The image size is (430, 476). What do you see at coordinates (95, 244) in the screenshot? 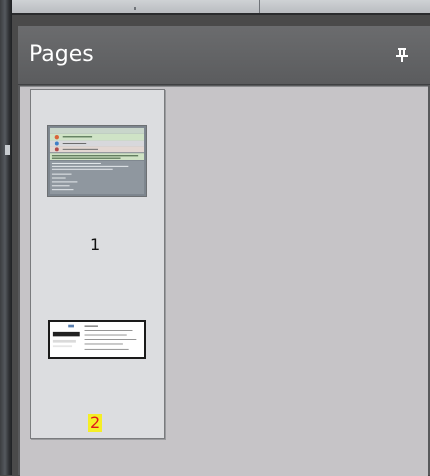
I see `page-number-1: 1` at bounding box center [95, 244].